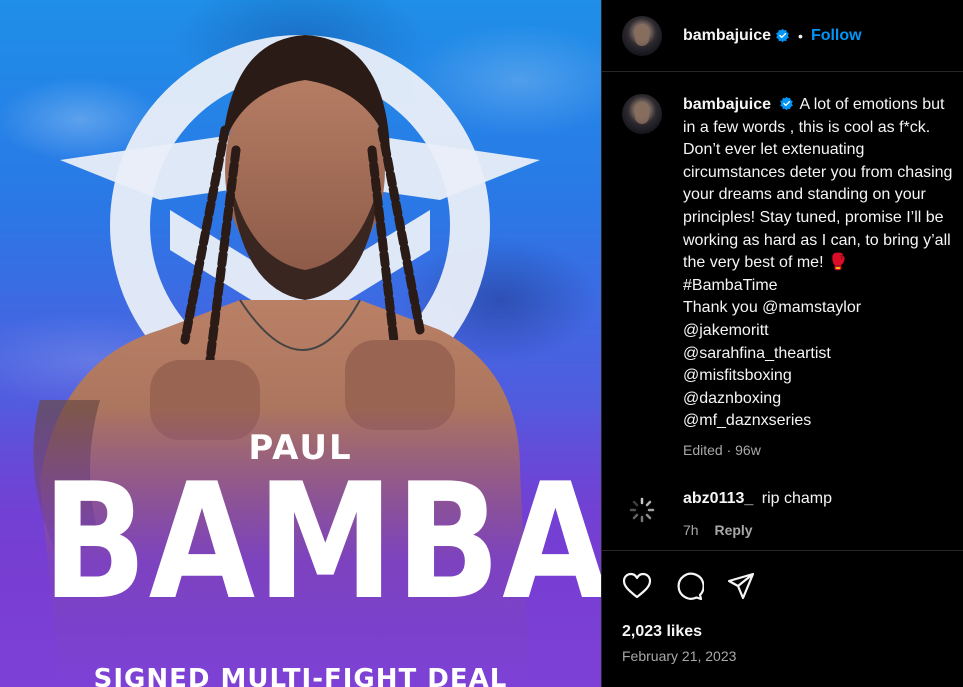 This screenshot has height=687, width=963. Describe the element at coordinates (757, 514) in the screenshot. I see `comment-body: abz0113_ rip champ 7h Reply` at that location.